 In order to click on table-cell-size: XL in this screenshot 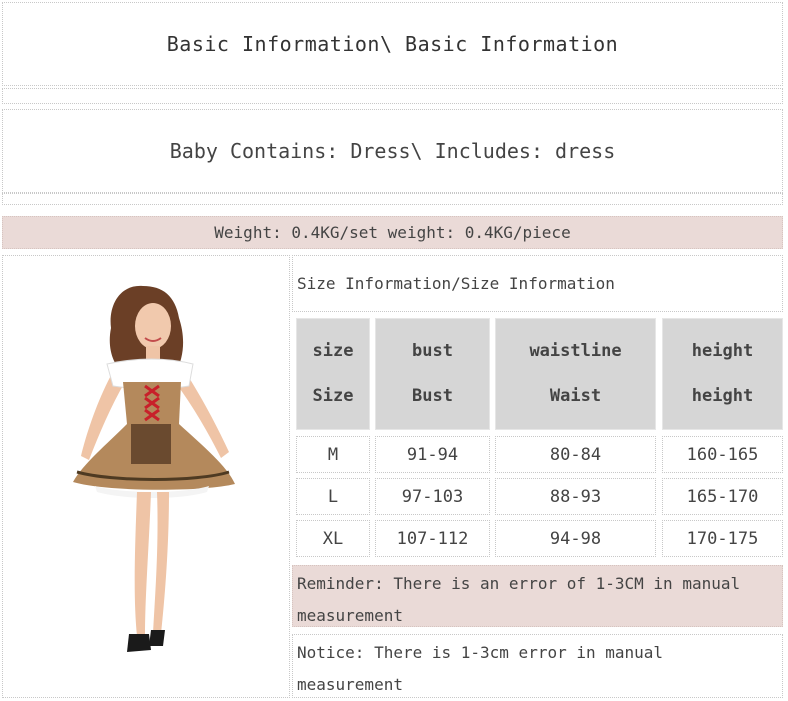, I will do `click(333, 538)`.